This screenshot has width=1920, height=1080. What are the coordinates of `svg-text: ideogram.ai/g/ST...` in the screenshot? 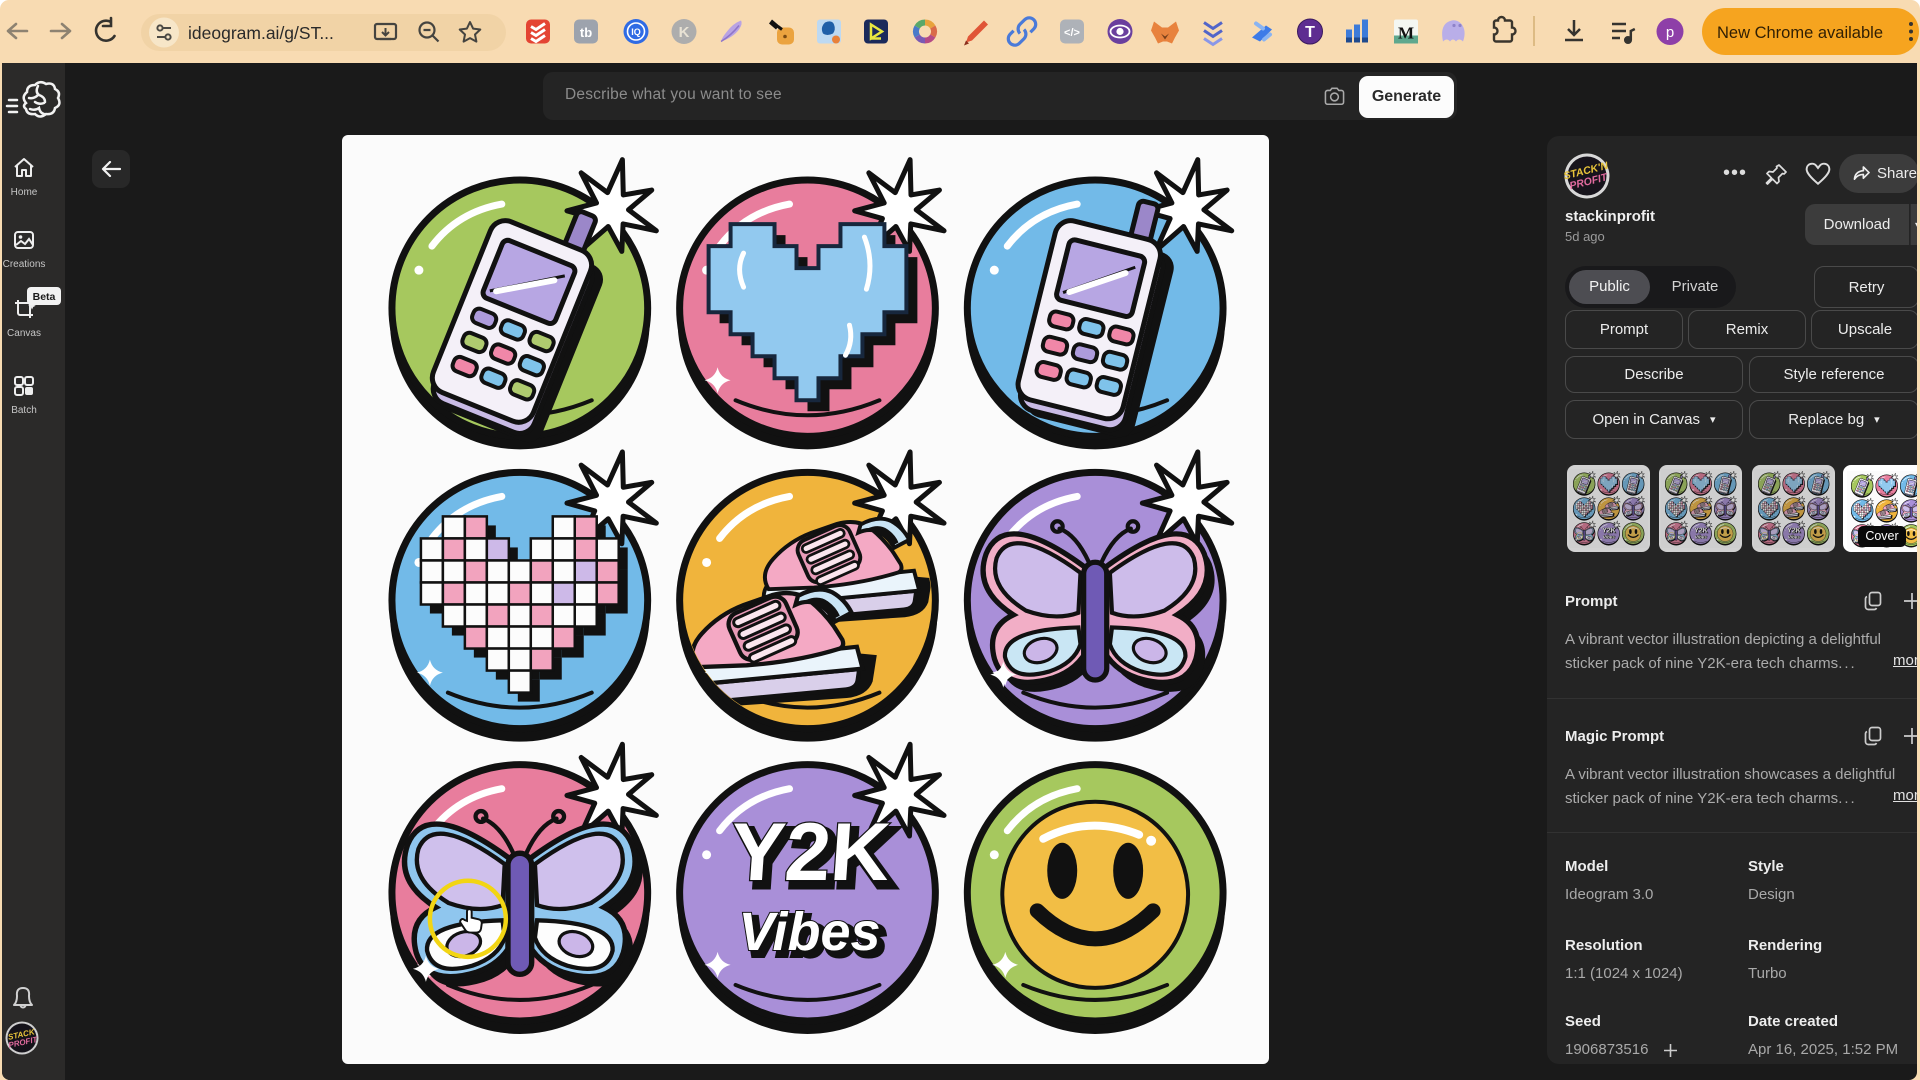 It's located at (261, 33).